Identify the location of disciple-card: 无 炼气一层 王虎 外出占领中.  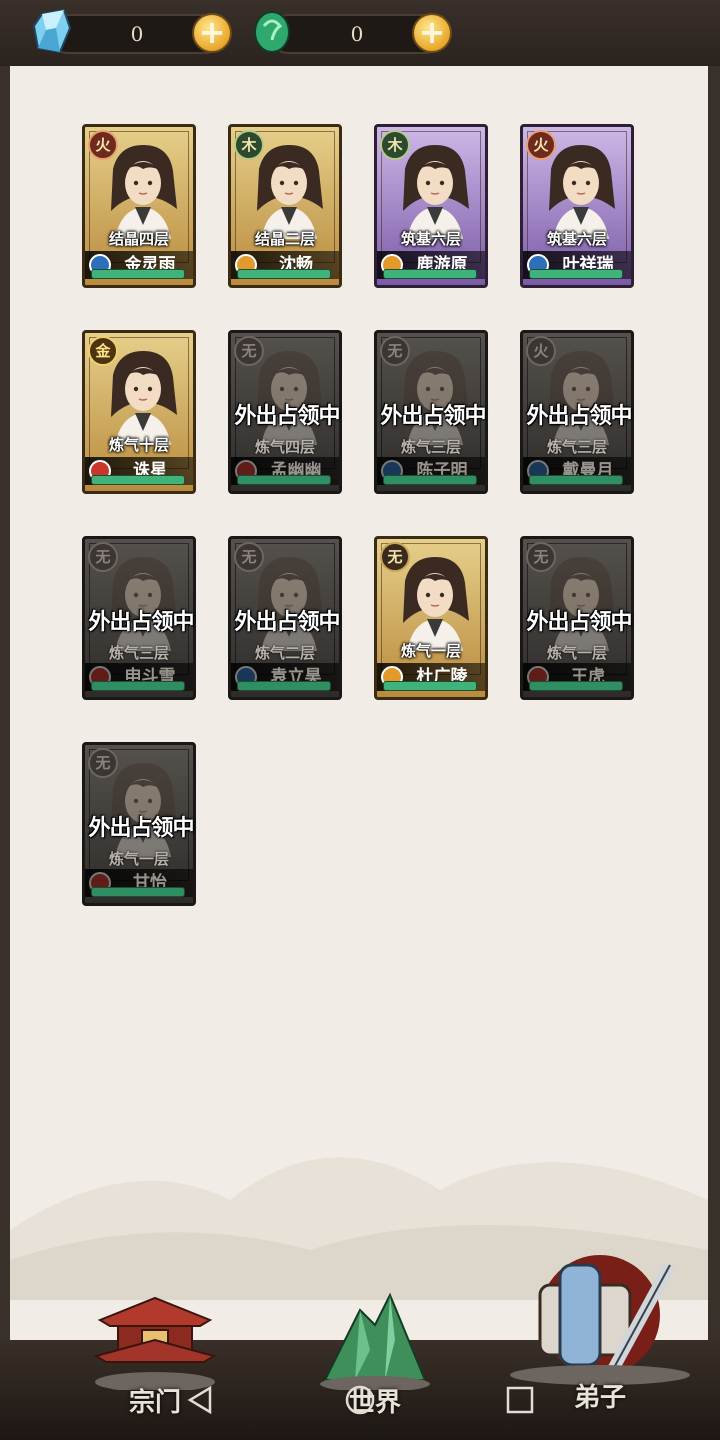
(579, 619).